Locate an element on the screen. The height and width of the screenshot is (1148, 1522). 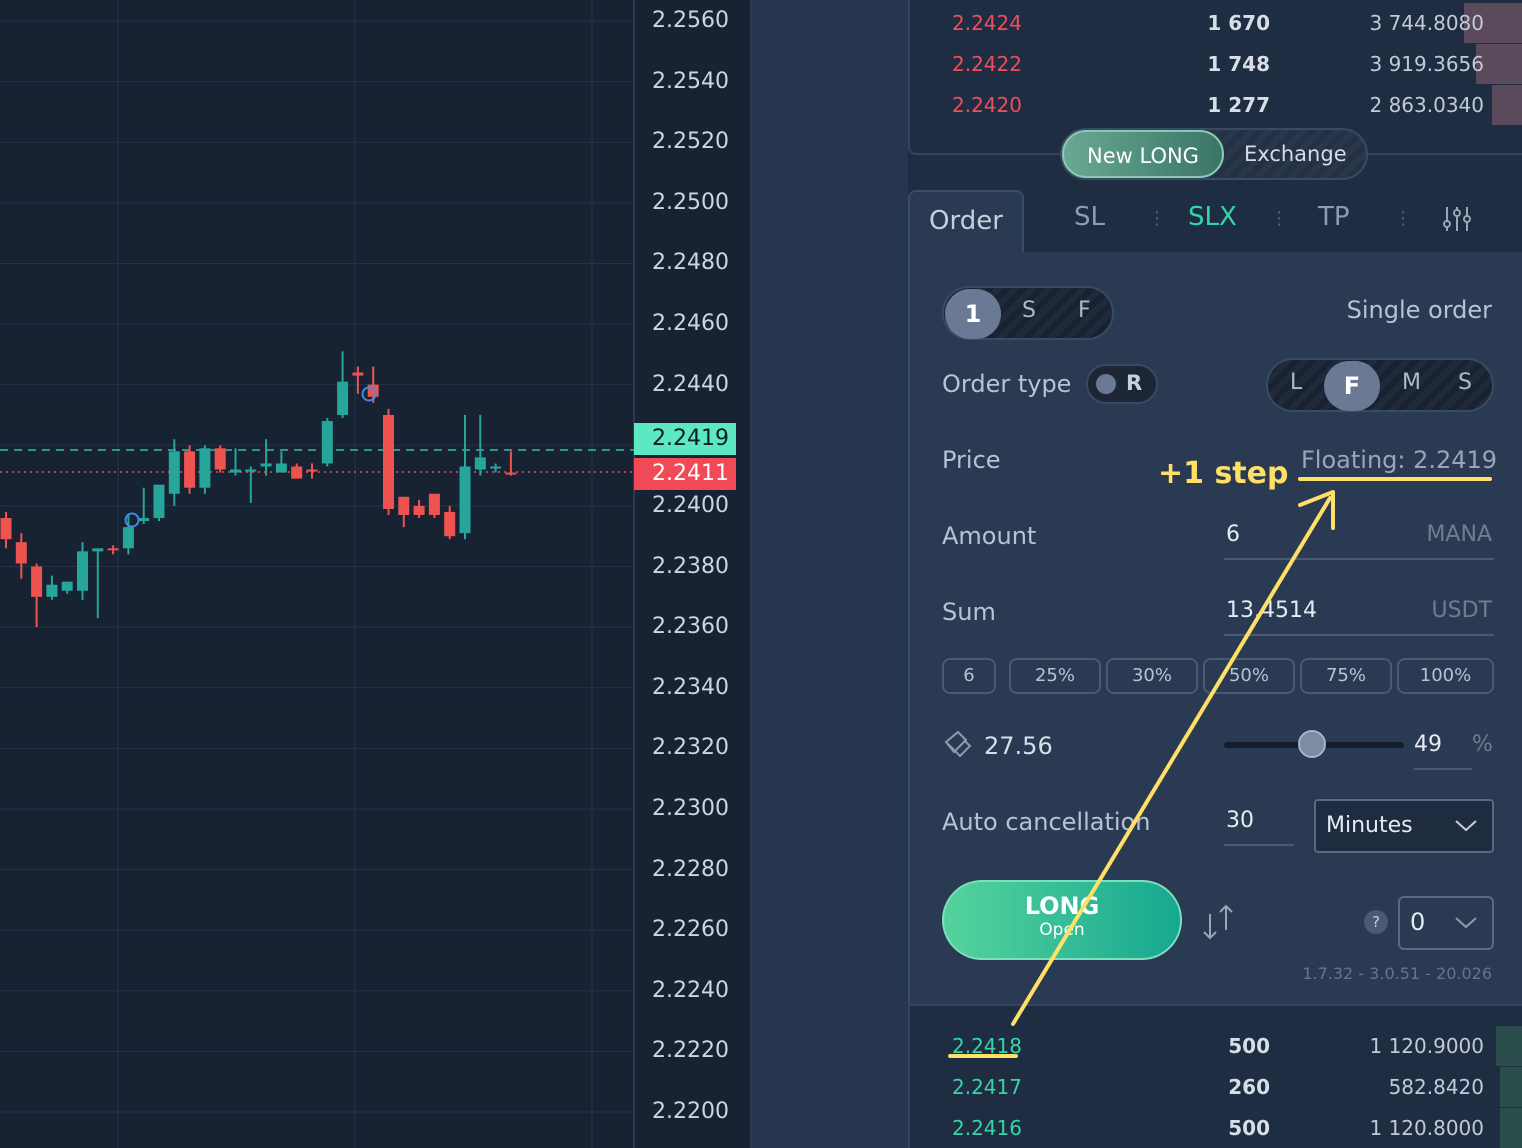
percent-30-button: 30% is located at coordinates (1152, 676).